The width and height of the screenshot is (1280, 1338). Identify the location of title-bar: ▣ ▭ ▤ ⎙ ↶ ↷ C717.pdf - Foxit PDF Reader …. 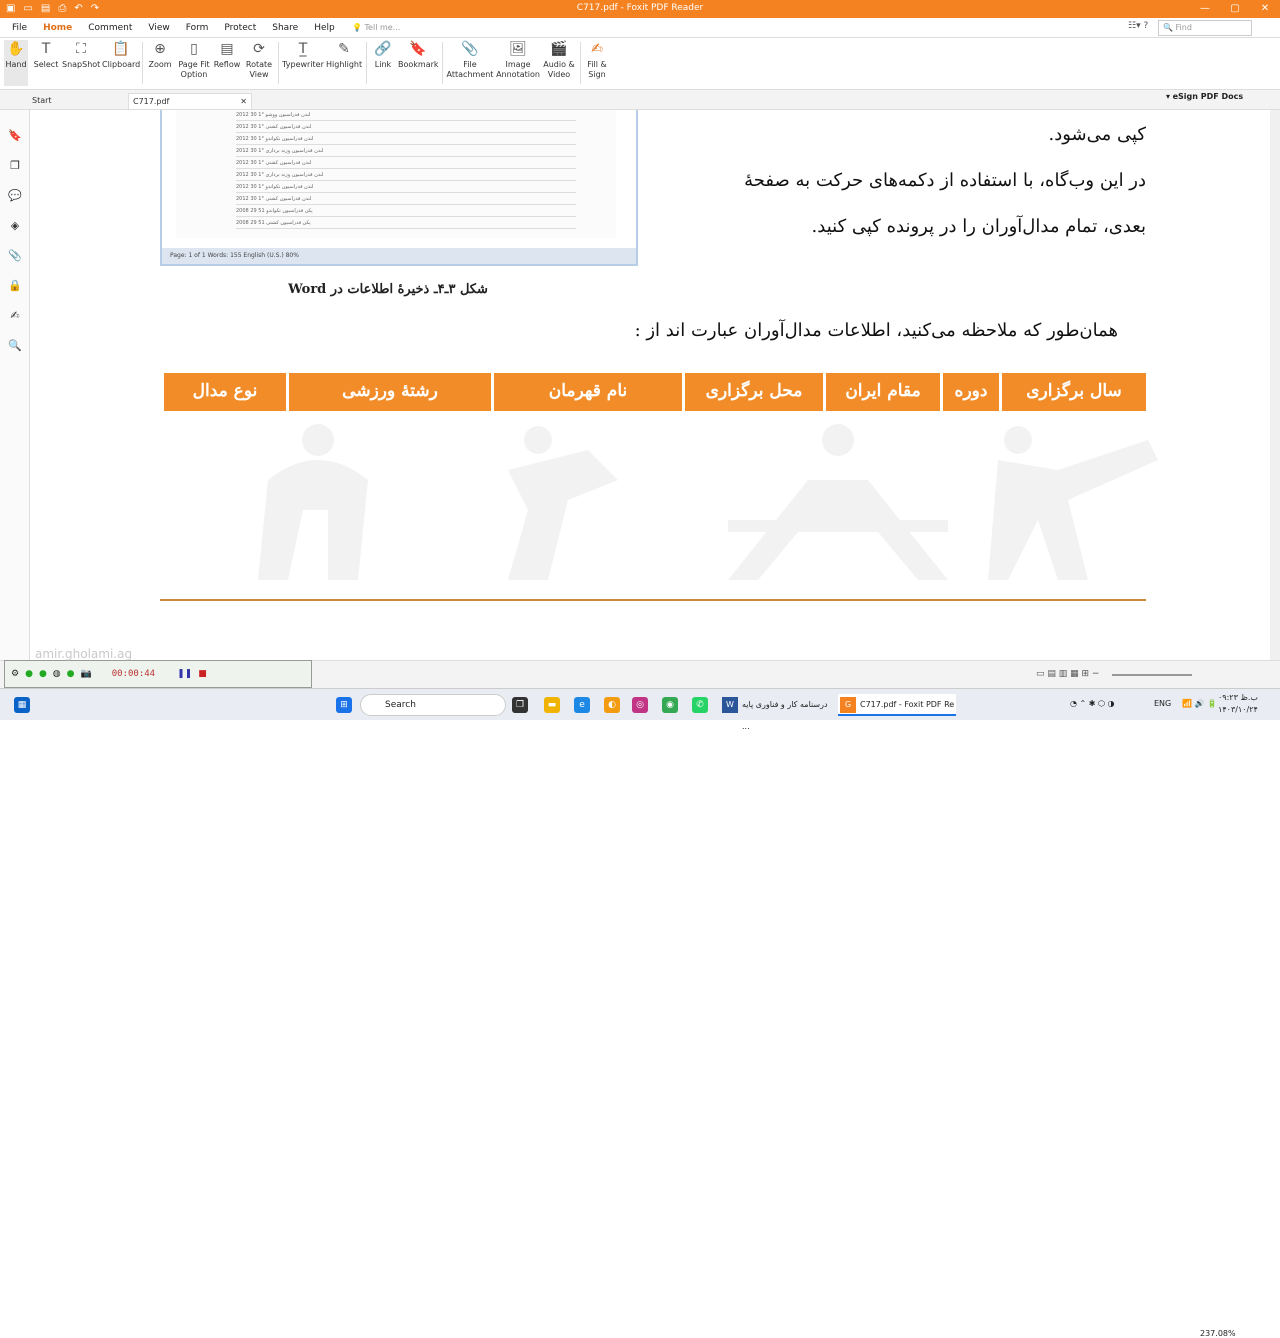
(640, 9).